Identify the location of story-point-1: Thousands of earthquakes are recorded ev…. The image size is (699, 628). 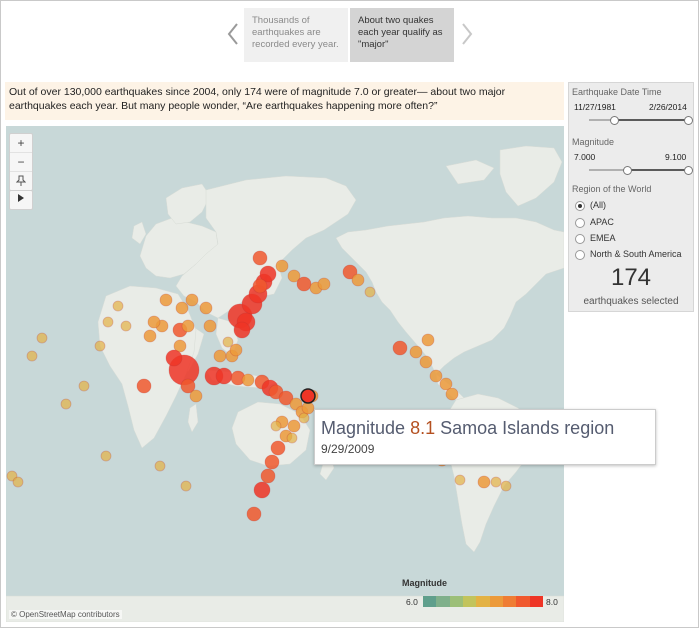
(296, 35).